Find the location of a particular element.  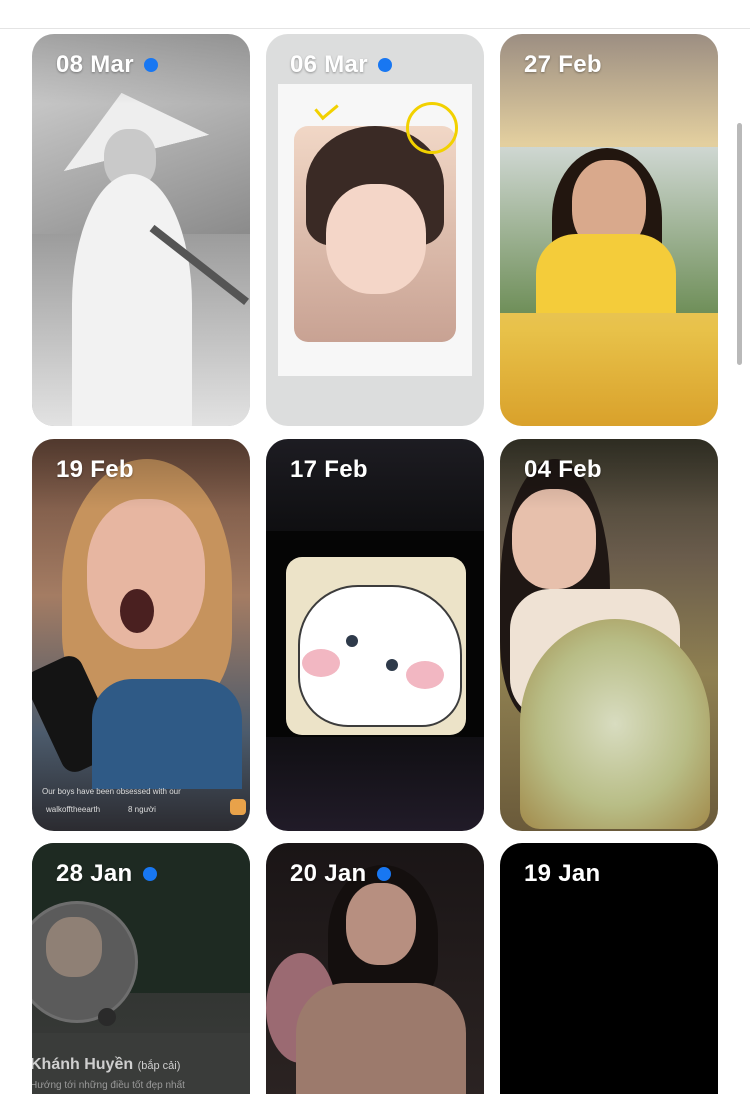

story-card: 27 Feb is located at coordinates (609, 230).